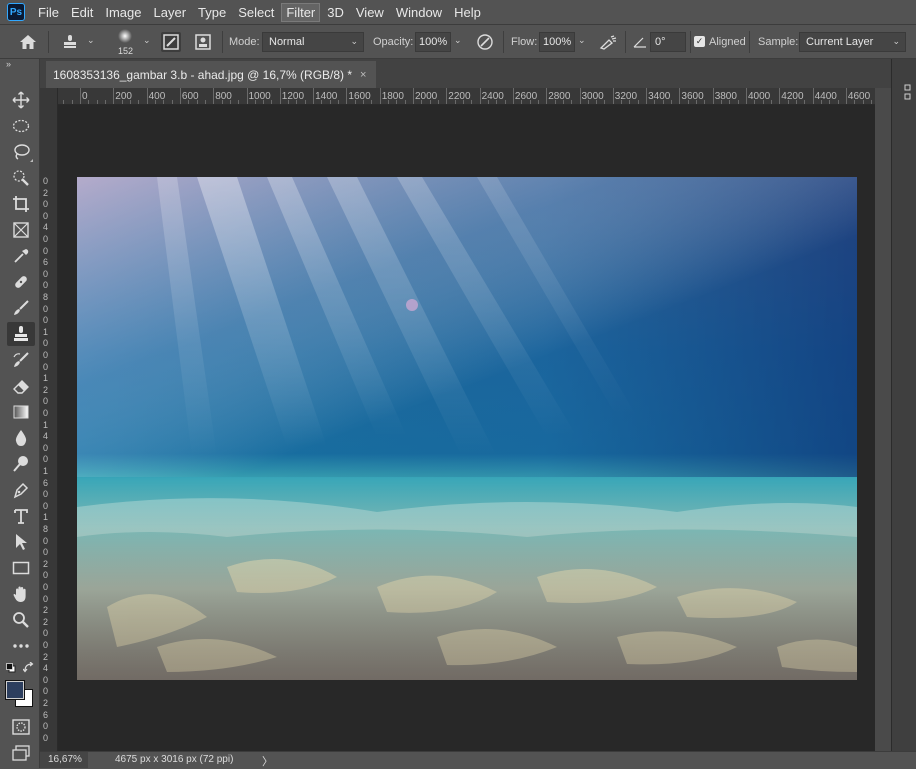  I want to click on frame-tool, so click(21, 230).